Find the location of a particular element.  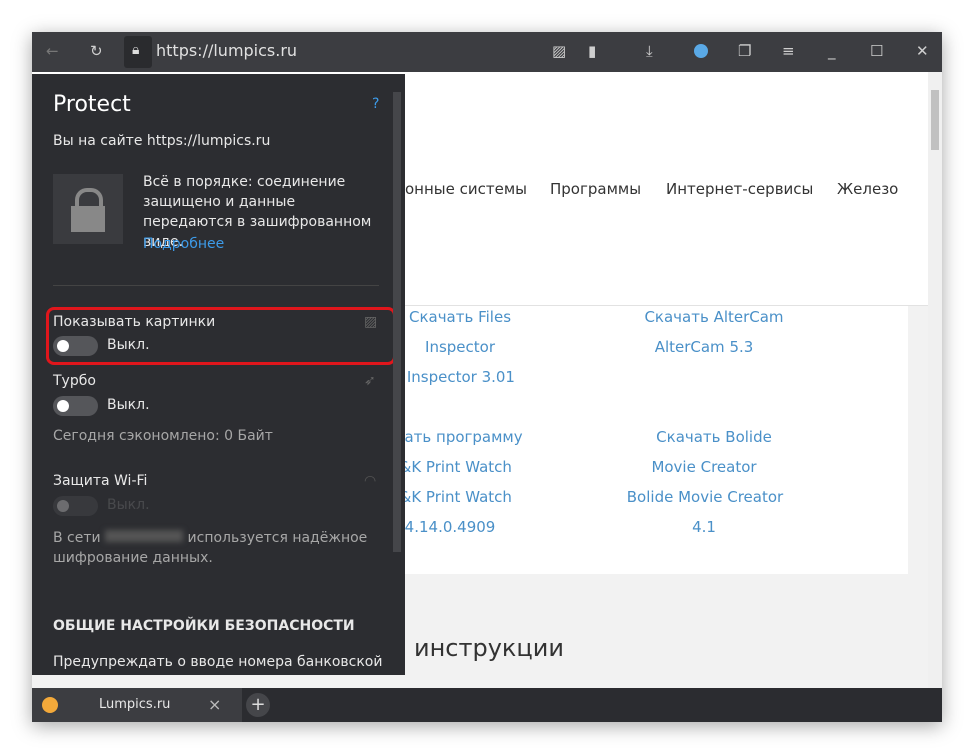

close-icon: ✕ is located at coordinates (922, 51).